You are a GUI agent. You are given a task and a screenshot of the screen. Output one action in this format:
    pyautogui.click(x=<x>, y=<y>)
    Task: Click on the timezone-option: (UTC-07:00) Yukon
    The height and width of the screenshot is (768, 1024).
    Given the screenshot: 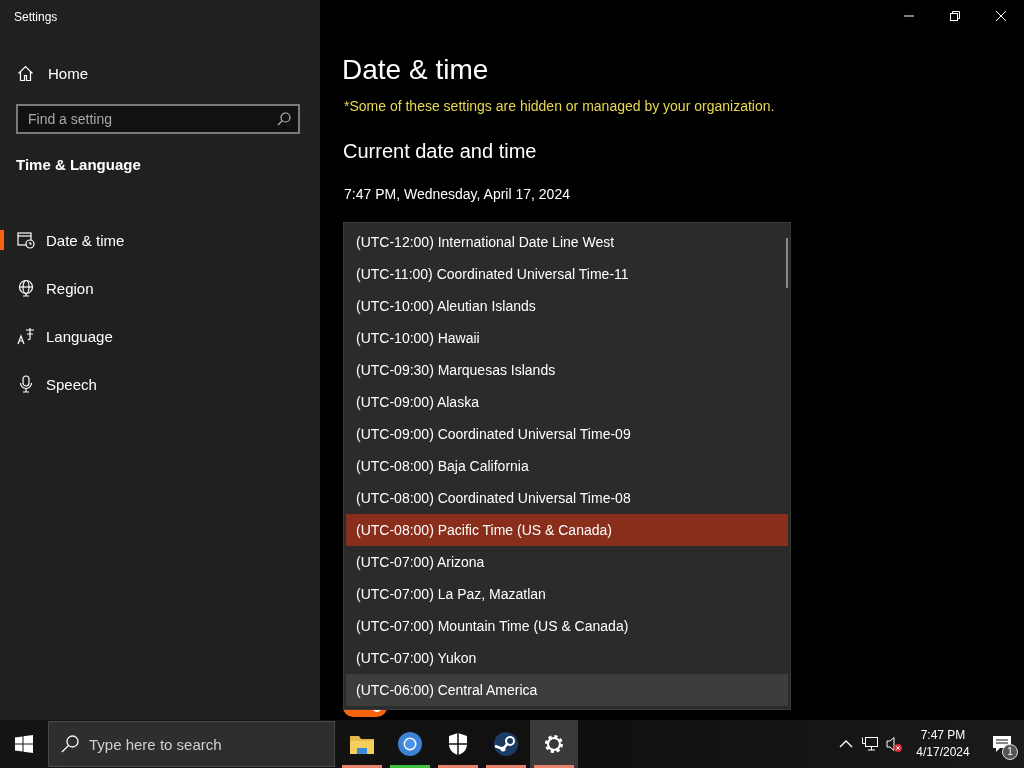 What is the action you would take?
    pyautogui.click(x=567, y=658)
    